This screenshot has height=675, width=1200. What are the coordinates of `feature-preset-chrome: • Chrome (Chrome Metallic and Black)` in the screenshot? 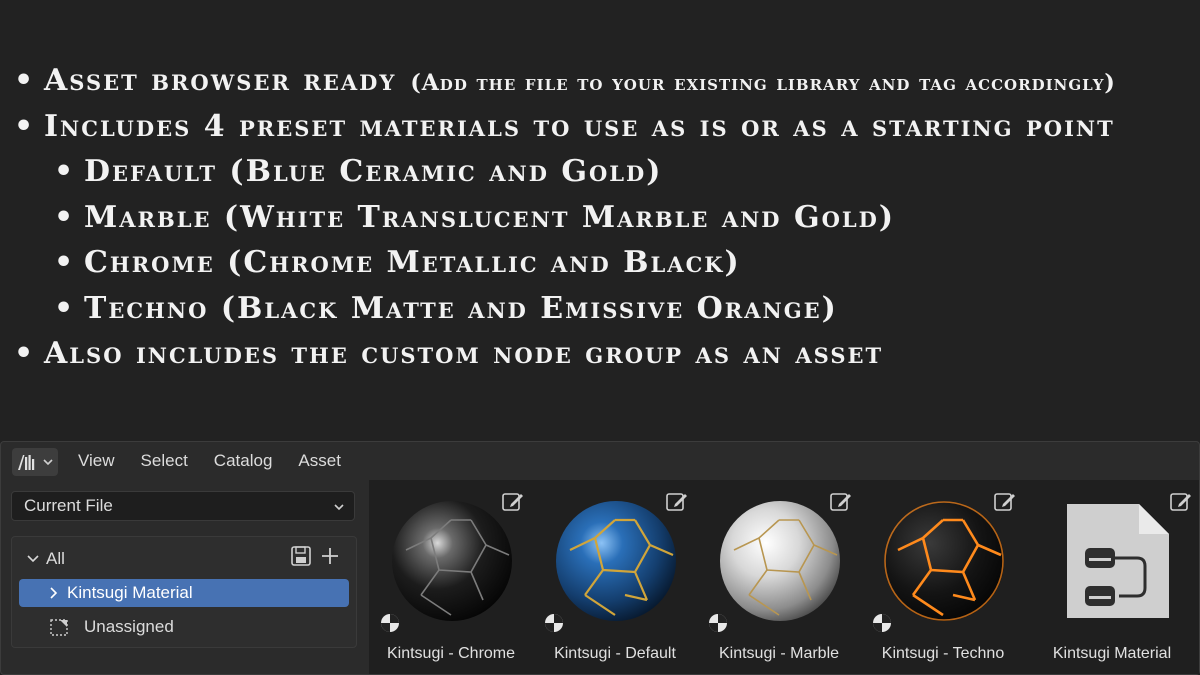 It's located at (565, 263).